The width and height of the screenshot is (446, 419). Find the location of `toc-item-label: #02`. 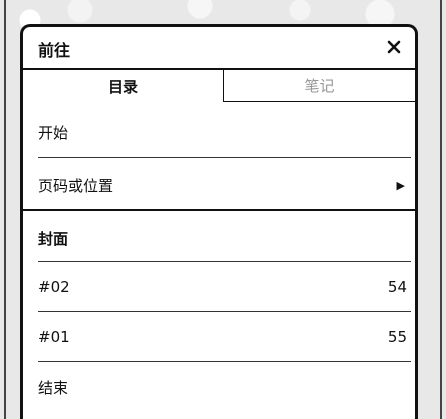

toc-item-label: #02 is located at coordinates (54, 287).